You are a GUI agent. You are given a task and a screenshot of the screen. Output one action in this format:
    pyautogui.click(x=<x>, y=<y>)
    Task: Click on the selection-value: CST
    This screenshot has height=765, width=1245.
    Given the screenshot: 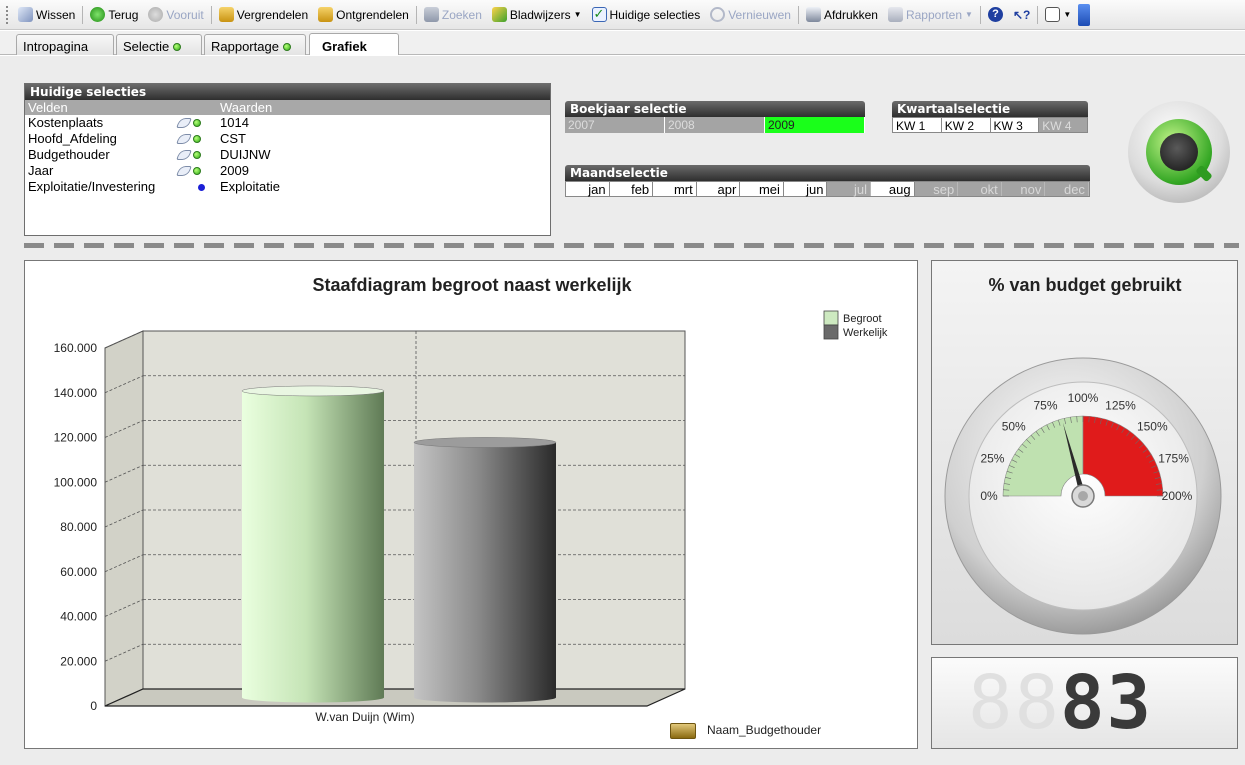 What is the action you would take?
    pyautogui.click(x=233, y=138)
    